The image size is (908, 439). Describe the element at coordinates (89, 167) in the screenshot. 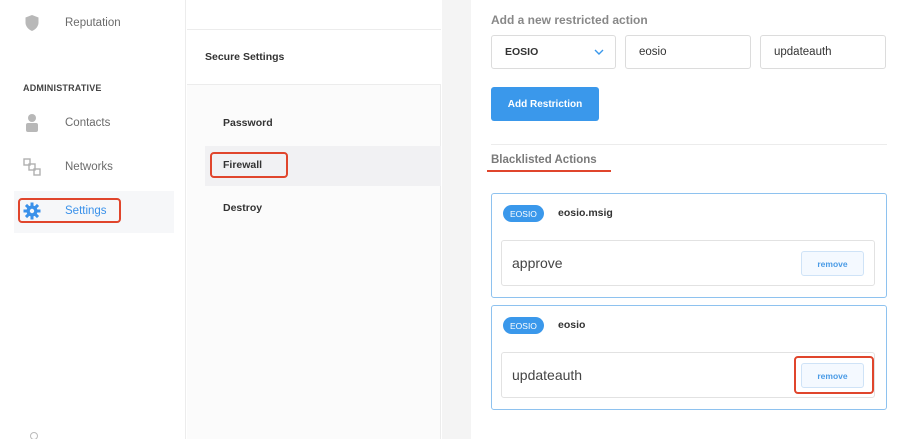

I see `sidebar-item-label: Networks` at that location.